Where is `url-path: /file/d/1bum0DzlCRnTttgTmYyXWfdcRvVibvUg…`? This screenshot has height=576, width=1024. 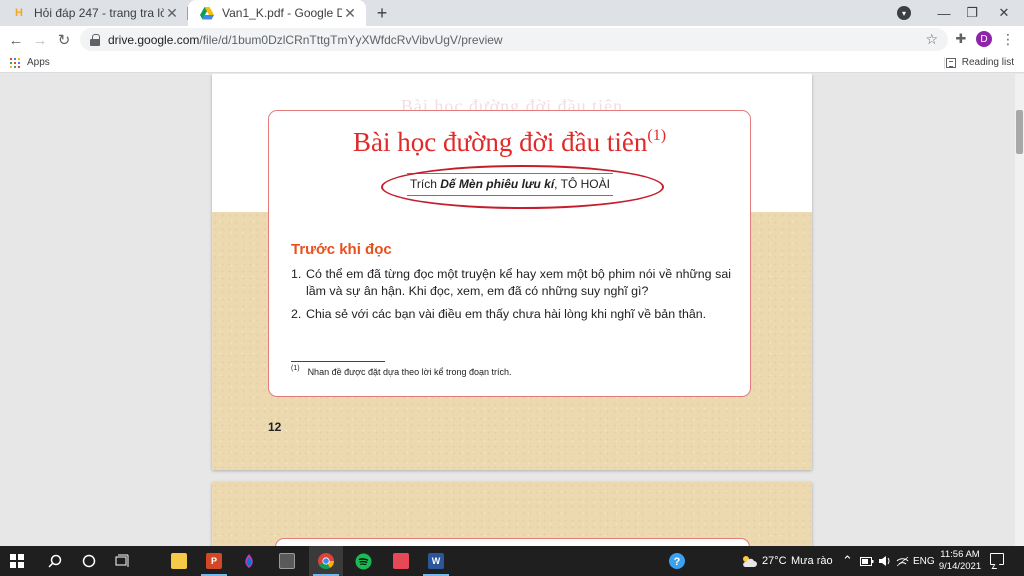 url-path: /file/d/1bum0DzlCRnTttgTmYyXWfdcRvVibvUg… is located at coordinates (351, 39).